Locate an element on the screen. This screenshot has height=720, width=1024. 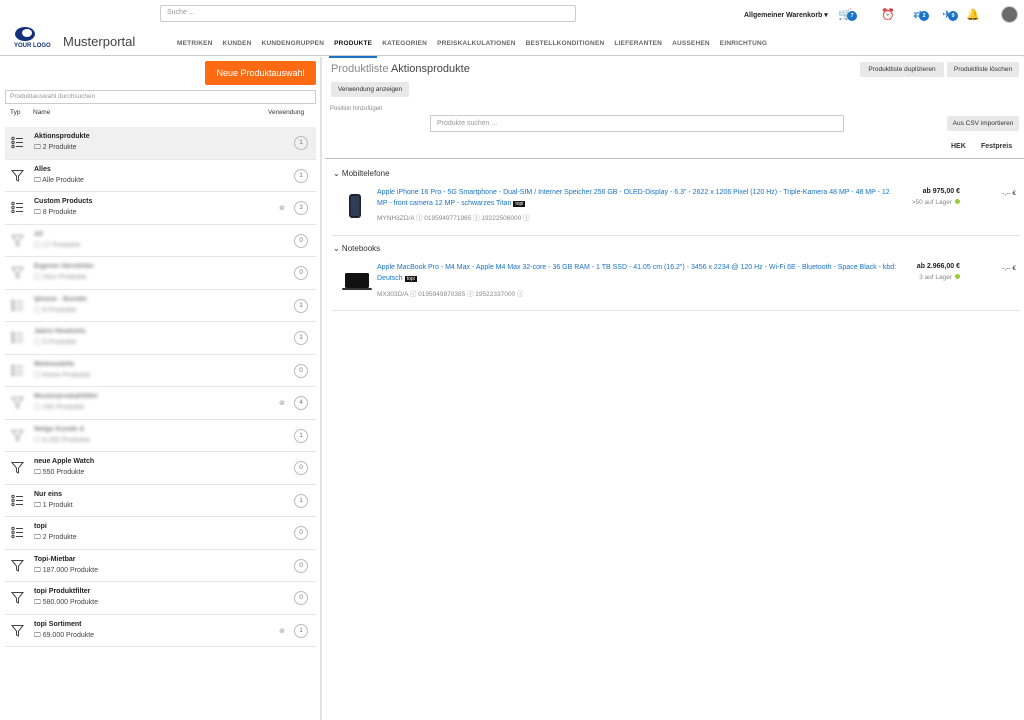
usage-count: 3 is located at coordinates (301, 208).